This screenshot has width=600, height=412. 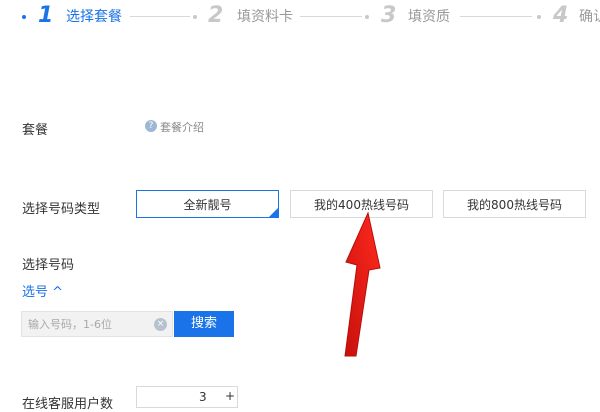 I want to click on help-icon: ?, so click(x=151, y=126).